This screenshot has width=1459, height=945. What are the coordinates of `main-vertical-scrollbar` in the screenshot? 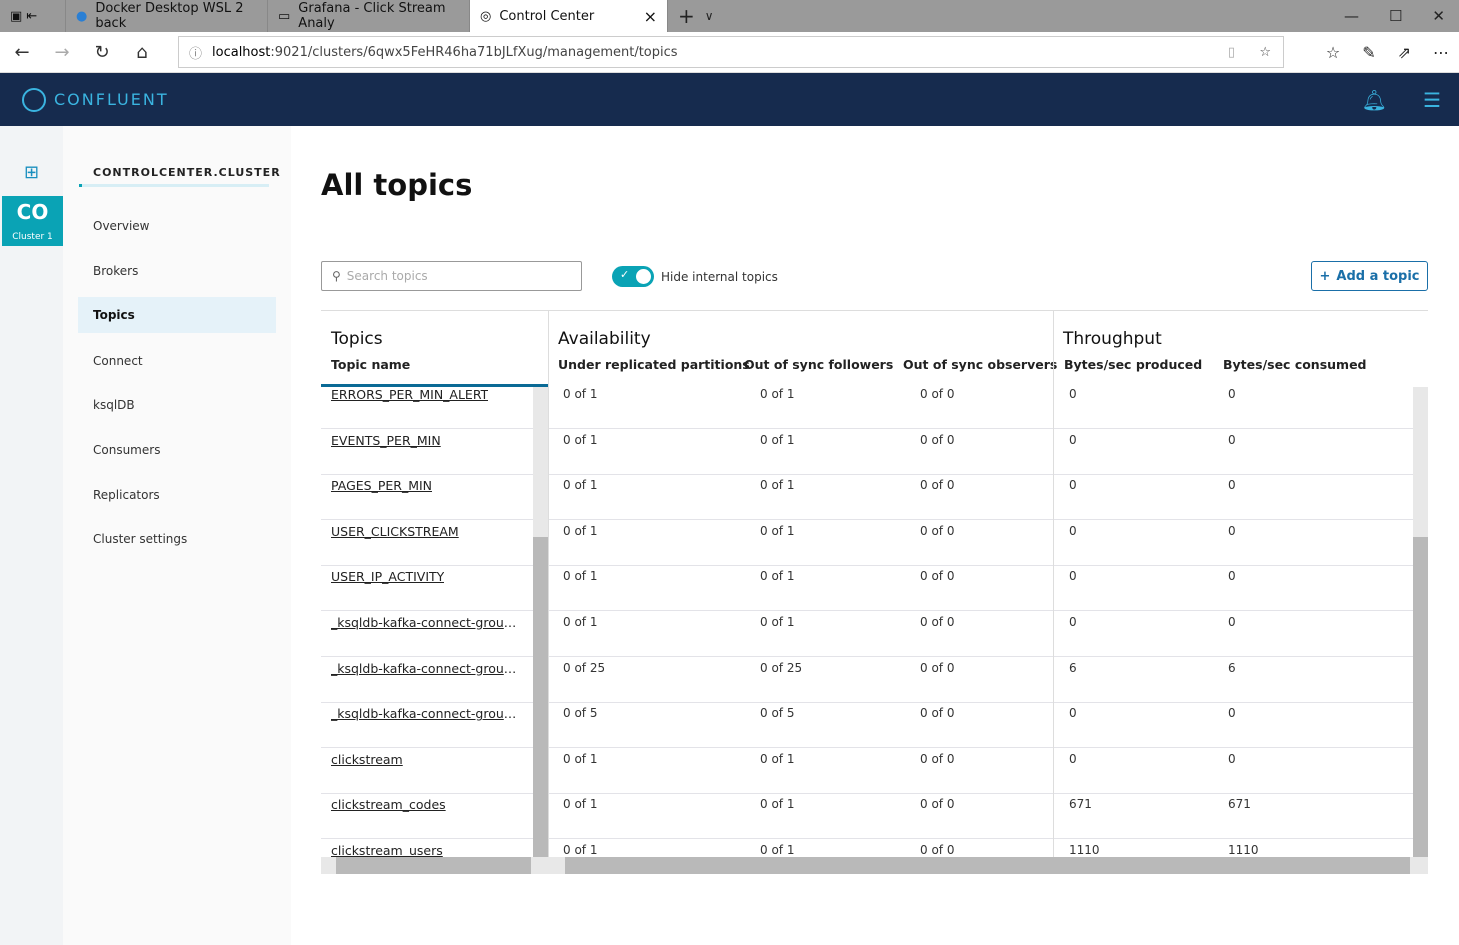 It's located at (1420, 622).